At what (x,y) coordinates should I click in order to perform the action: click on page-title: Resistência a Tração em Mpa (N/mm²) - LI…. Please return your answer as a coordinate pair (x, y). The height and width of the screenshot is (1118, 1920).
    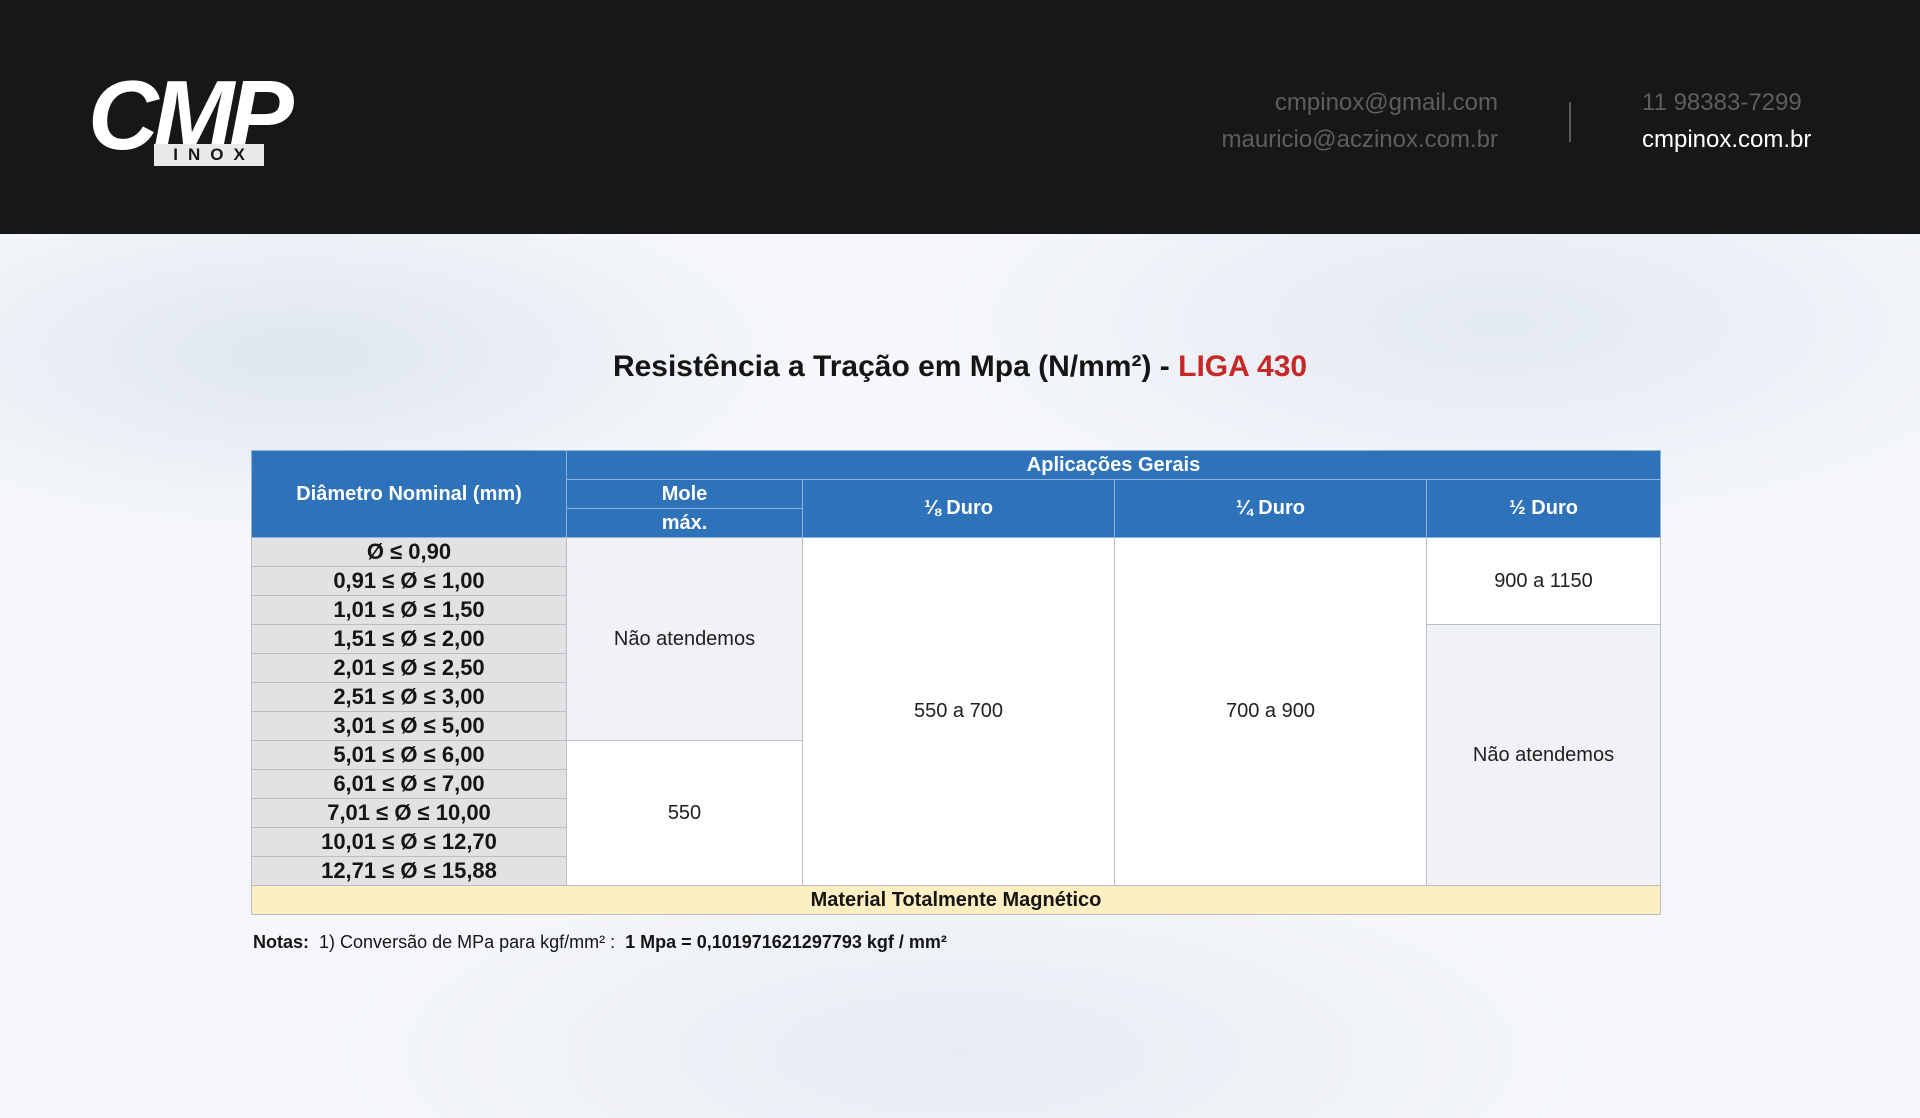
    Looking at the image, I should click on (960, 367).